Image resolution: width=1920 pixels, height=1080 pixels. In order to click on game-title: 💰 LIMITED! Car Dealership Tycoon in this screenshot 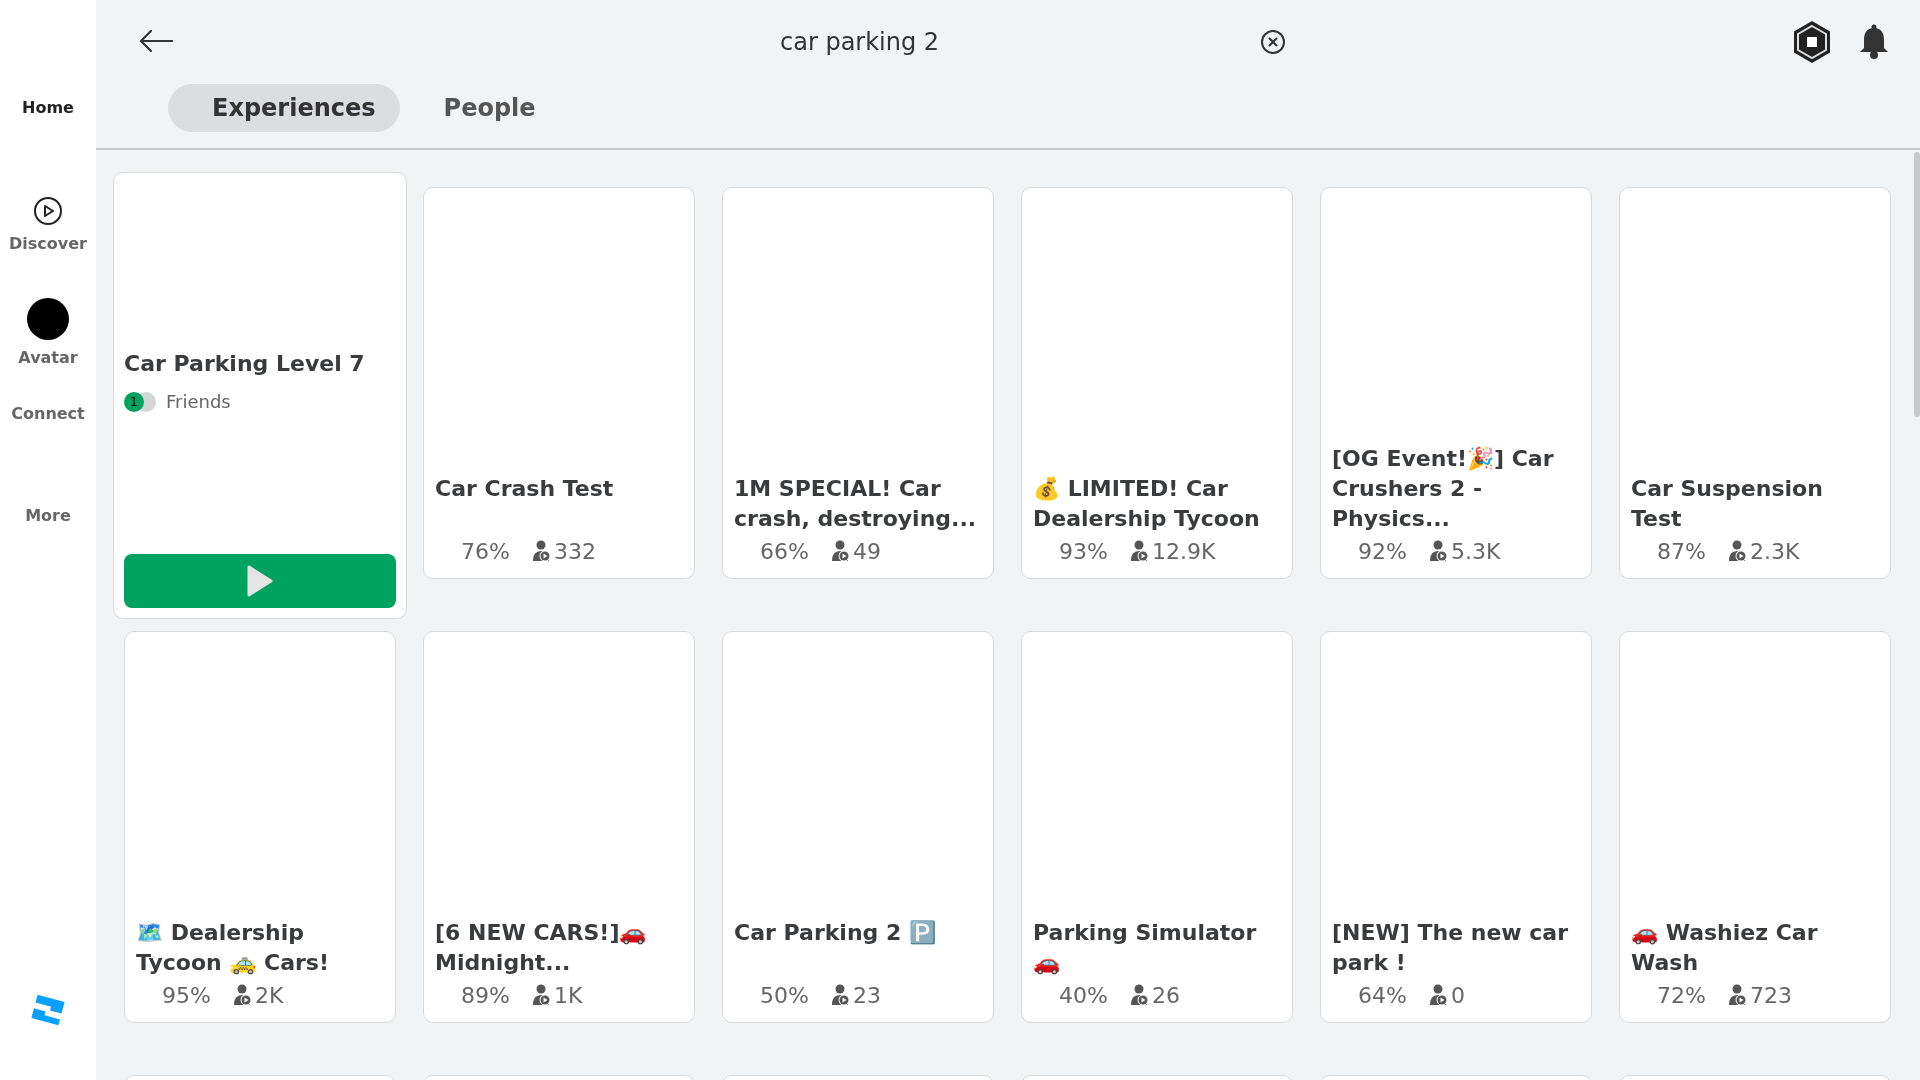, I will do `click(1147, 504)`.